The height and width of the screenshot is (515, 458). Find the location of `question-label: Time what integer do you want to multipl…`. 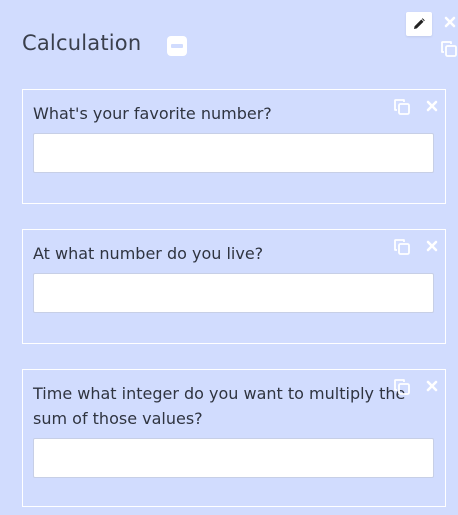

question-label: Time what integer do you want to multipl… is located at coordinates (219, 406).